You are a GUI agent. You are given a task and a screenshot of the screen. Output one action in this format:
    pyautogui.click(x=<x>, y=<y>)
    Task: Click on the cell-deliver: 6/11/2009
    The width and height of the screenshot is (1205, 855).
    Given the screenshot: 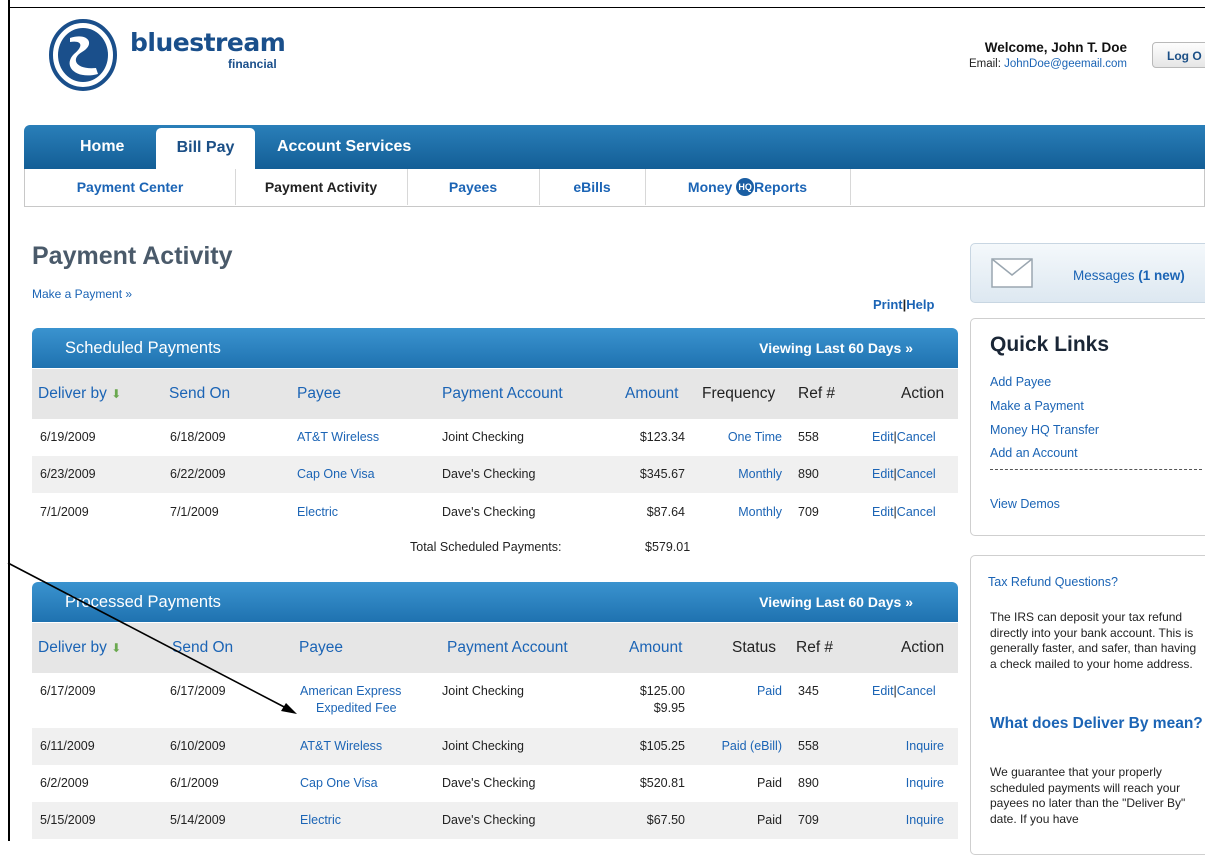 What is the action you would take?
    pyautogui.click(x=67, y=746)
    